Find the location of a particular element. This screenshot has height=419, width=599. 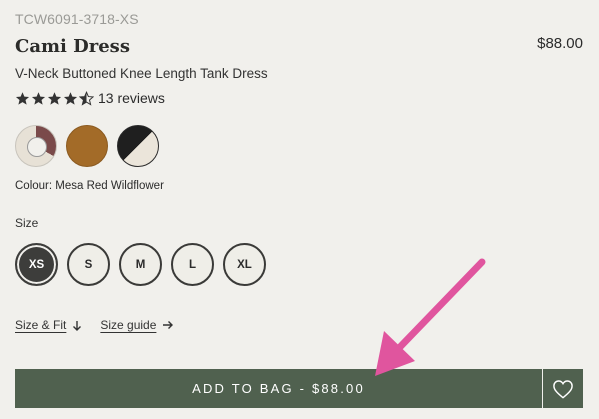

size-fit-link: Size & Fit is located at coordinates (48, 325).